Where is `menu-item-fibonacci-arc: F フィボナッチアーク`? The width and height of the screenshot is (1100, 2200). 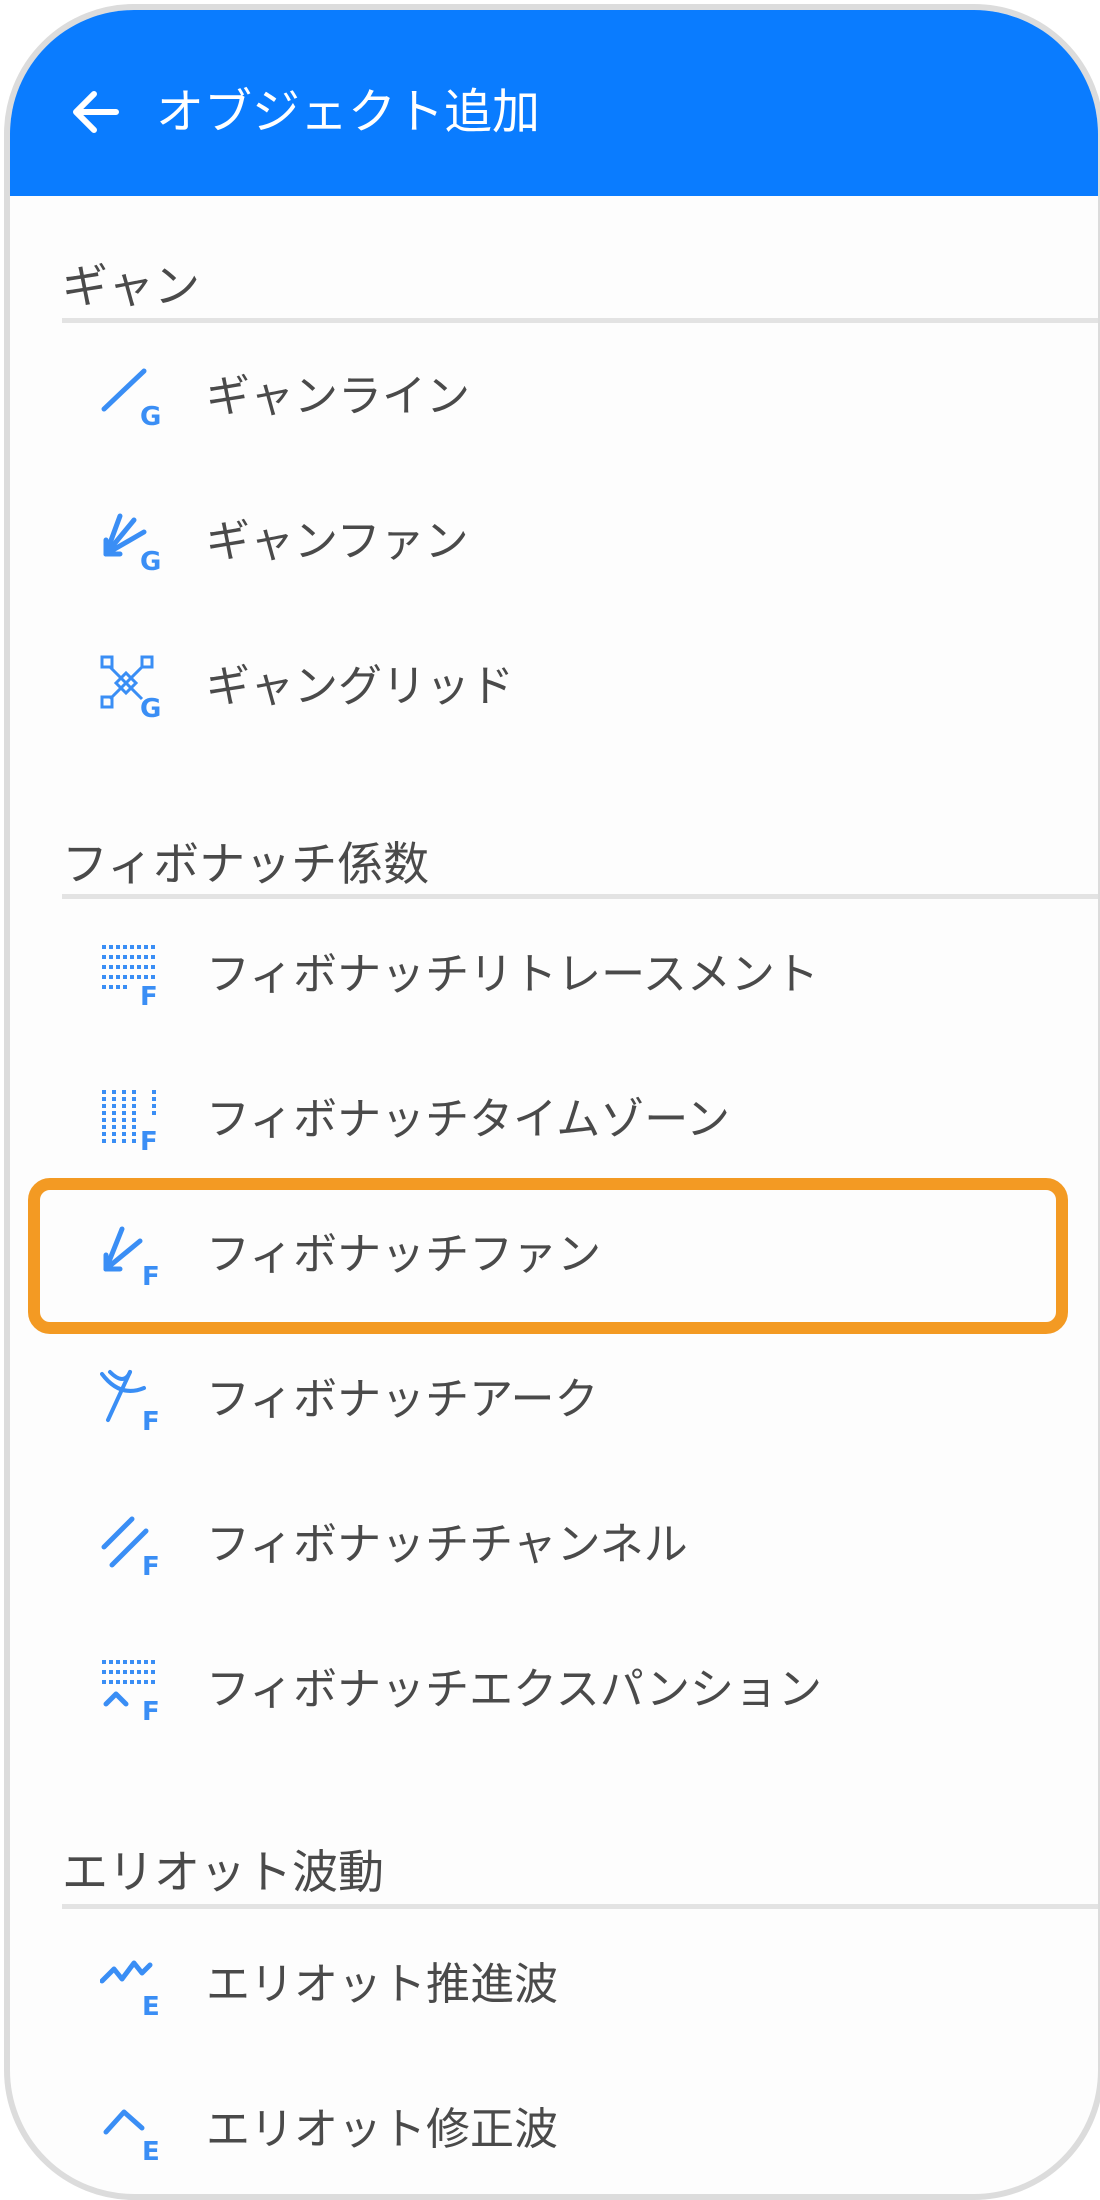
menu-item-fibonacci-arc: F フィボナッチアーク is located at coordinates (554, 1400).